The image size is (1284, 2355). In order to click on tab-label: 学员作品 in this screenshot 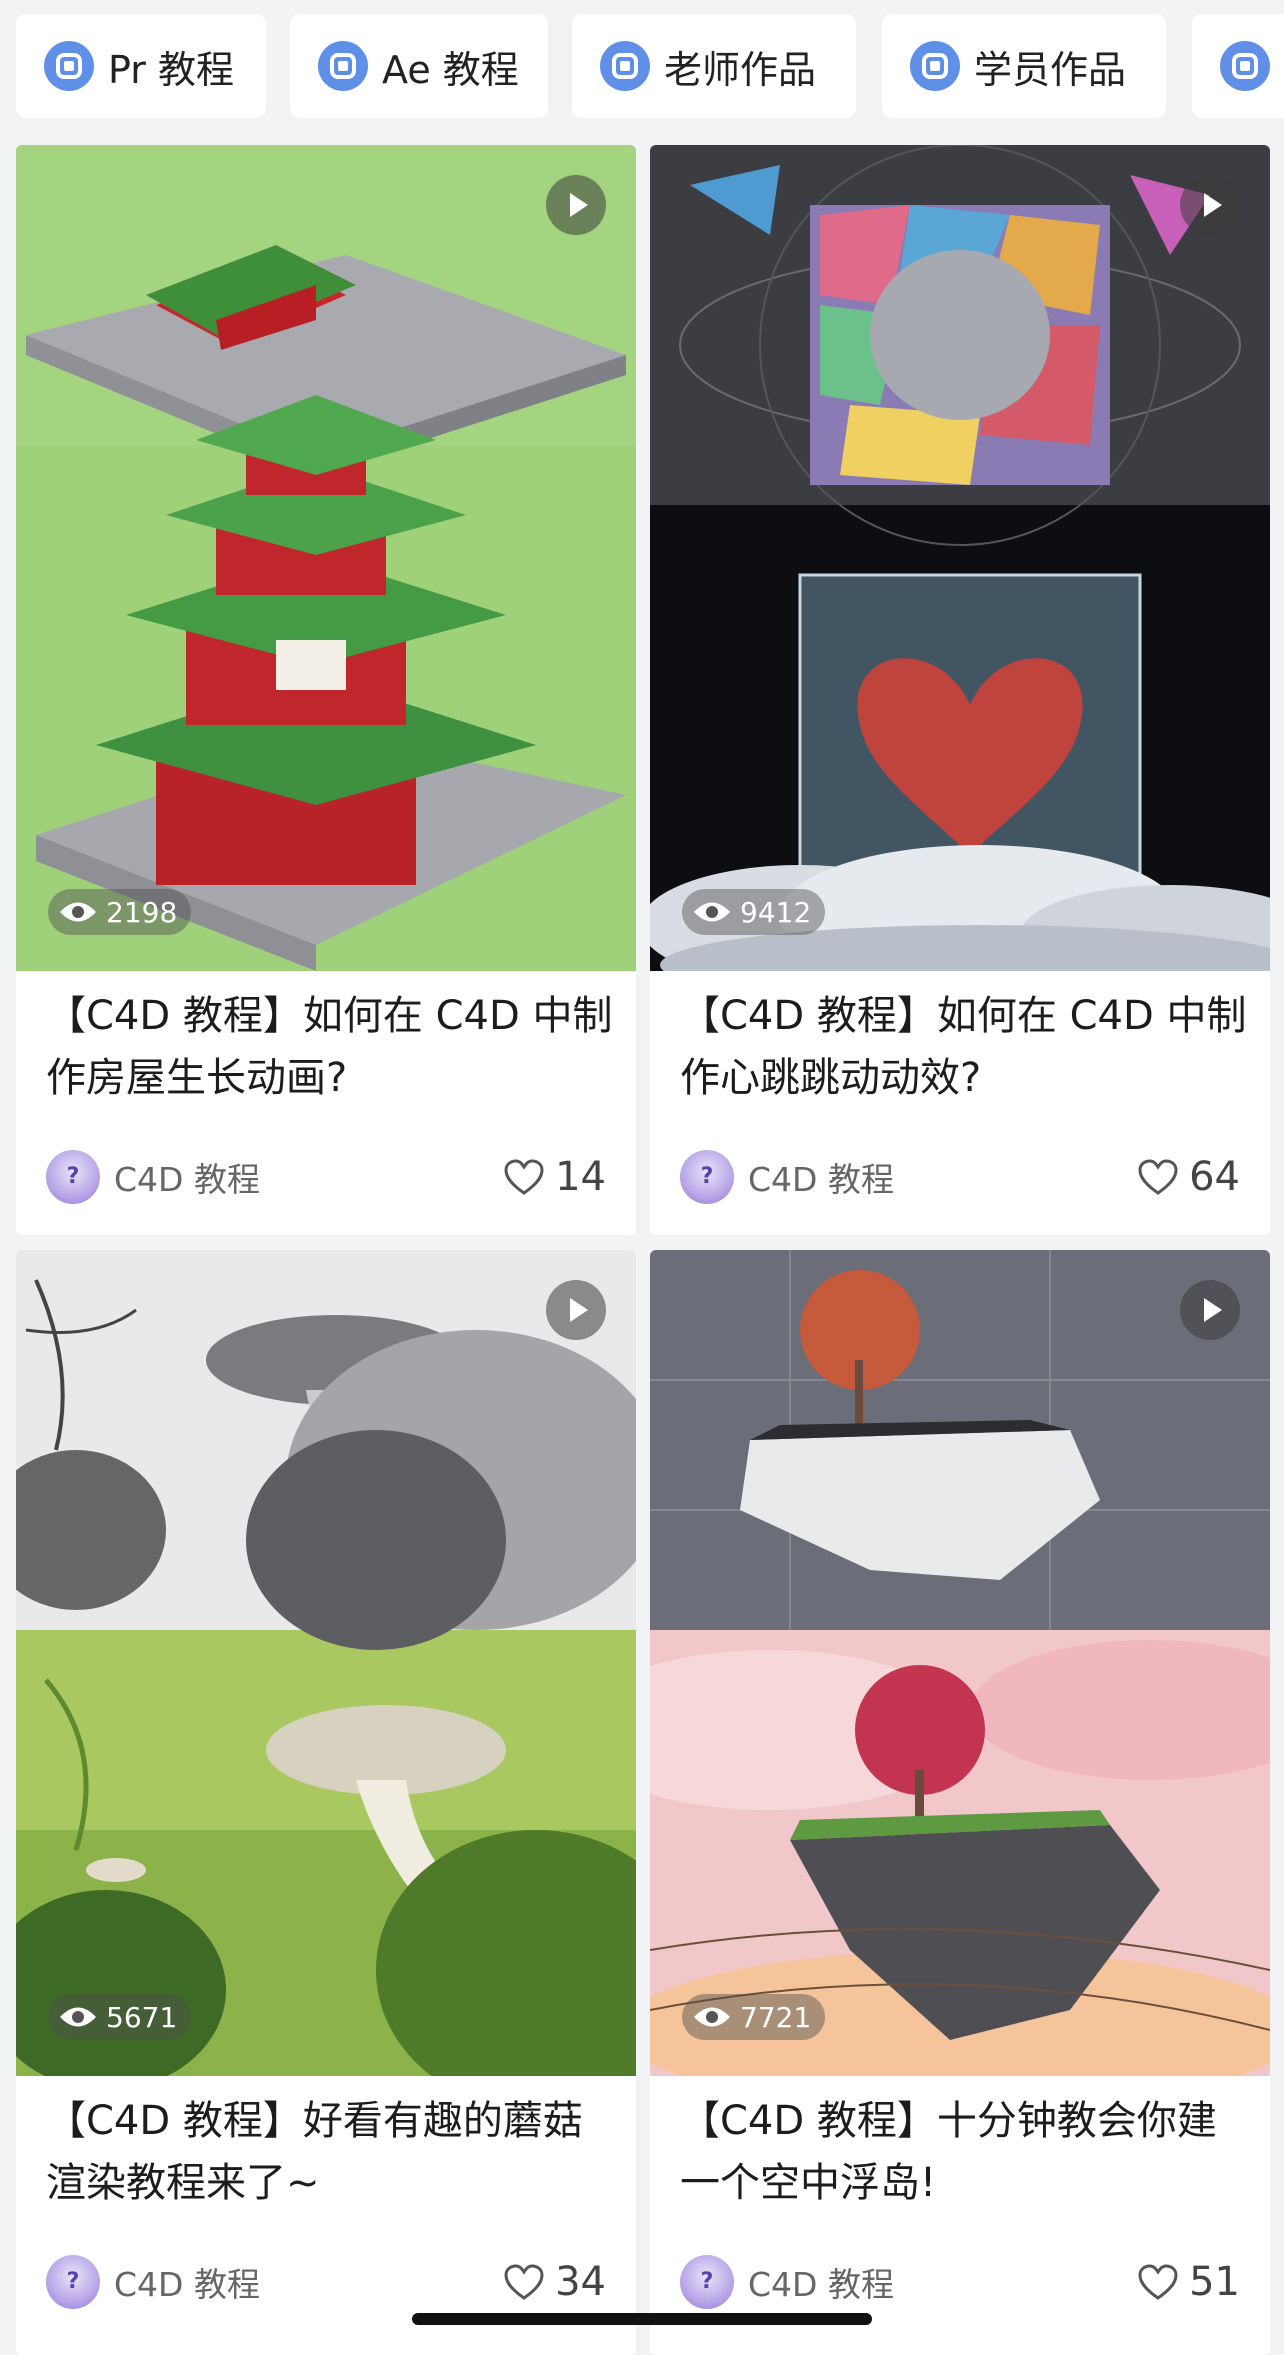, I will do `click(1050, 69)`.